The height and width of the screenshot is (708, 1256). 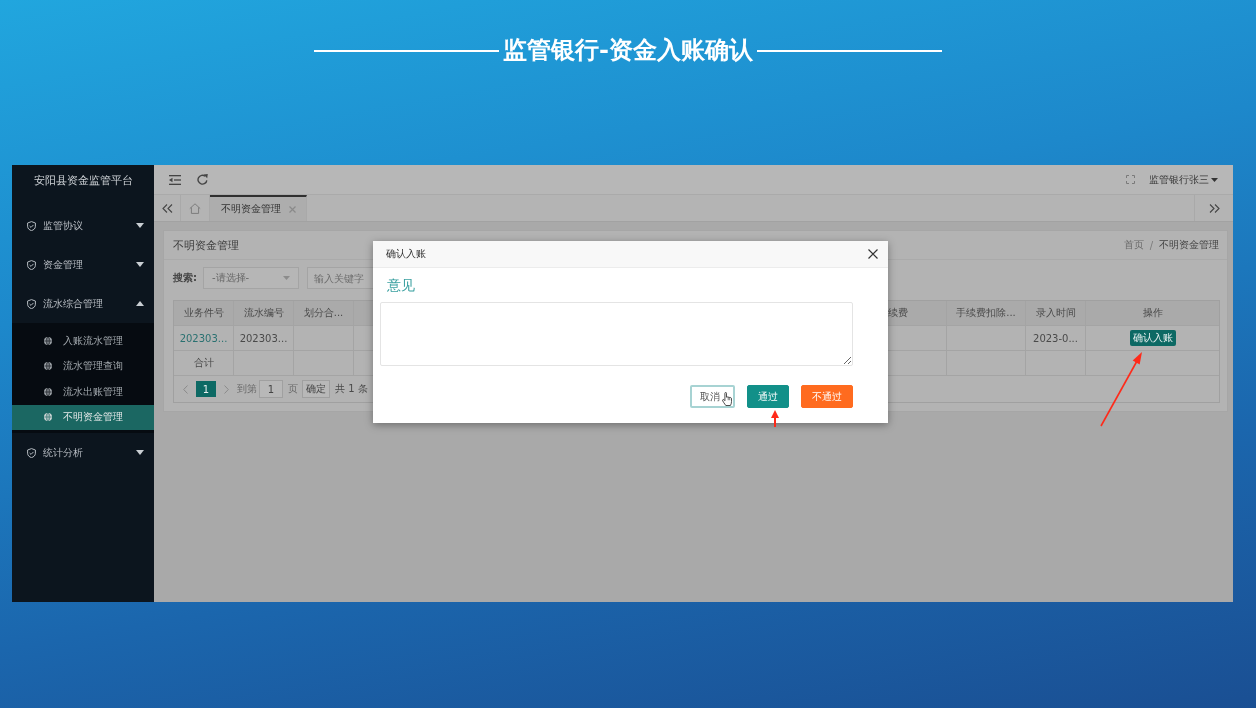 What do you see at coordinates (768, 396) in the screenshot?
I see `approve-button: 通过` at bounding box center [768, 396].